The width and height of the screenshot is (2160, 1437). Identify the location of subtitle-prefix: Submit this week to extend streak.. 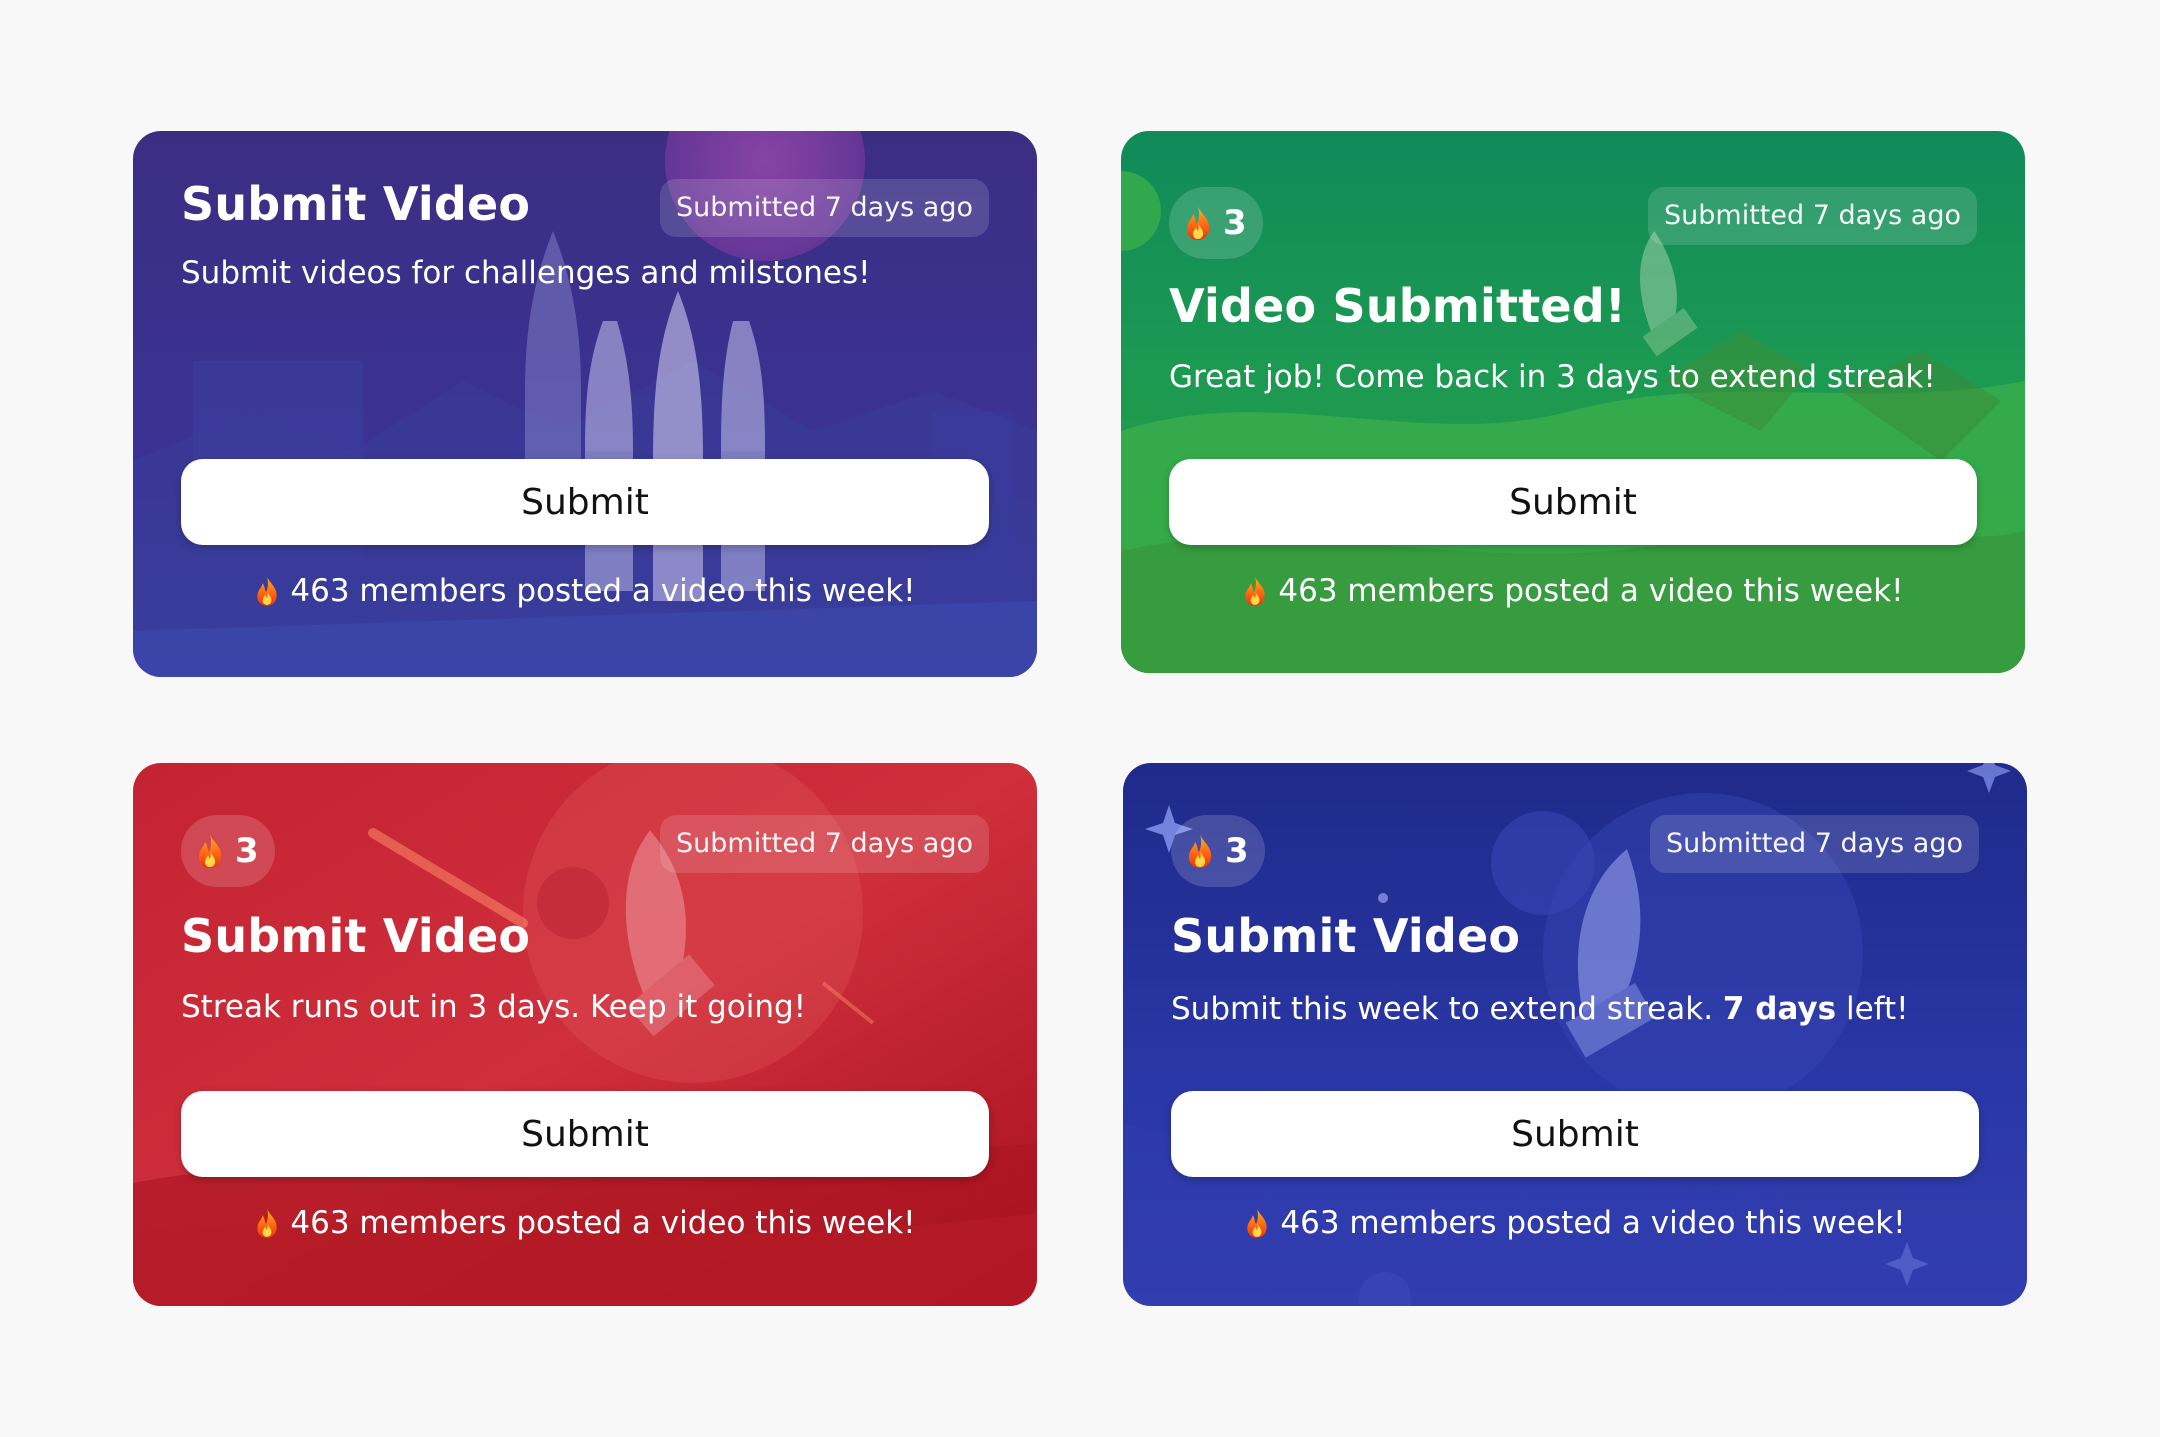
(1442, 1009).